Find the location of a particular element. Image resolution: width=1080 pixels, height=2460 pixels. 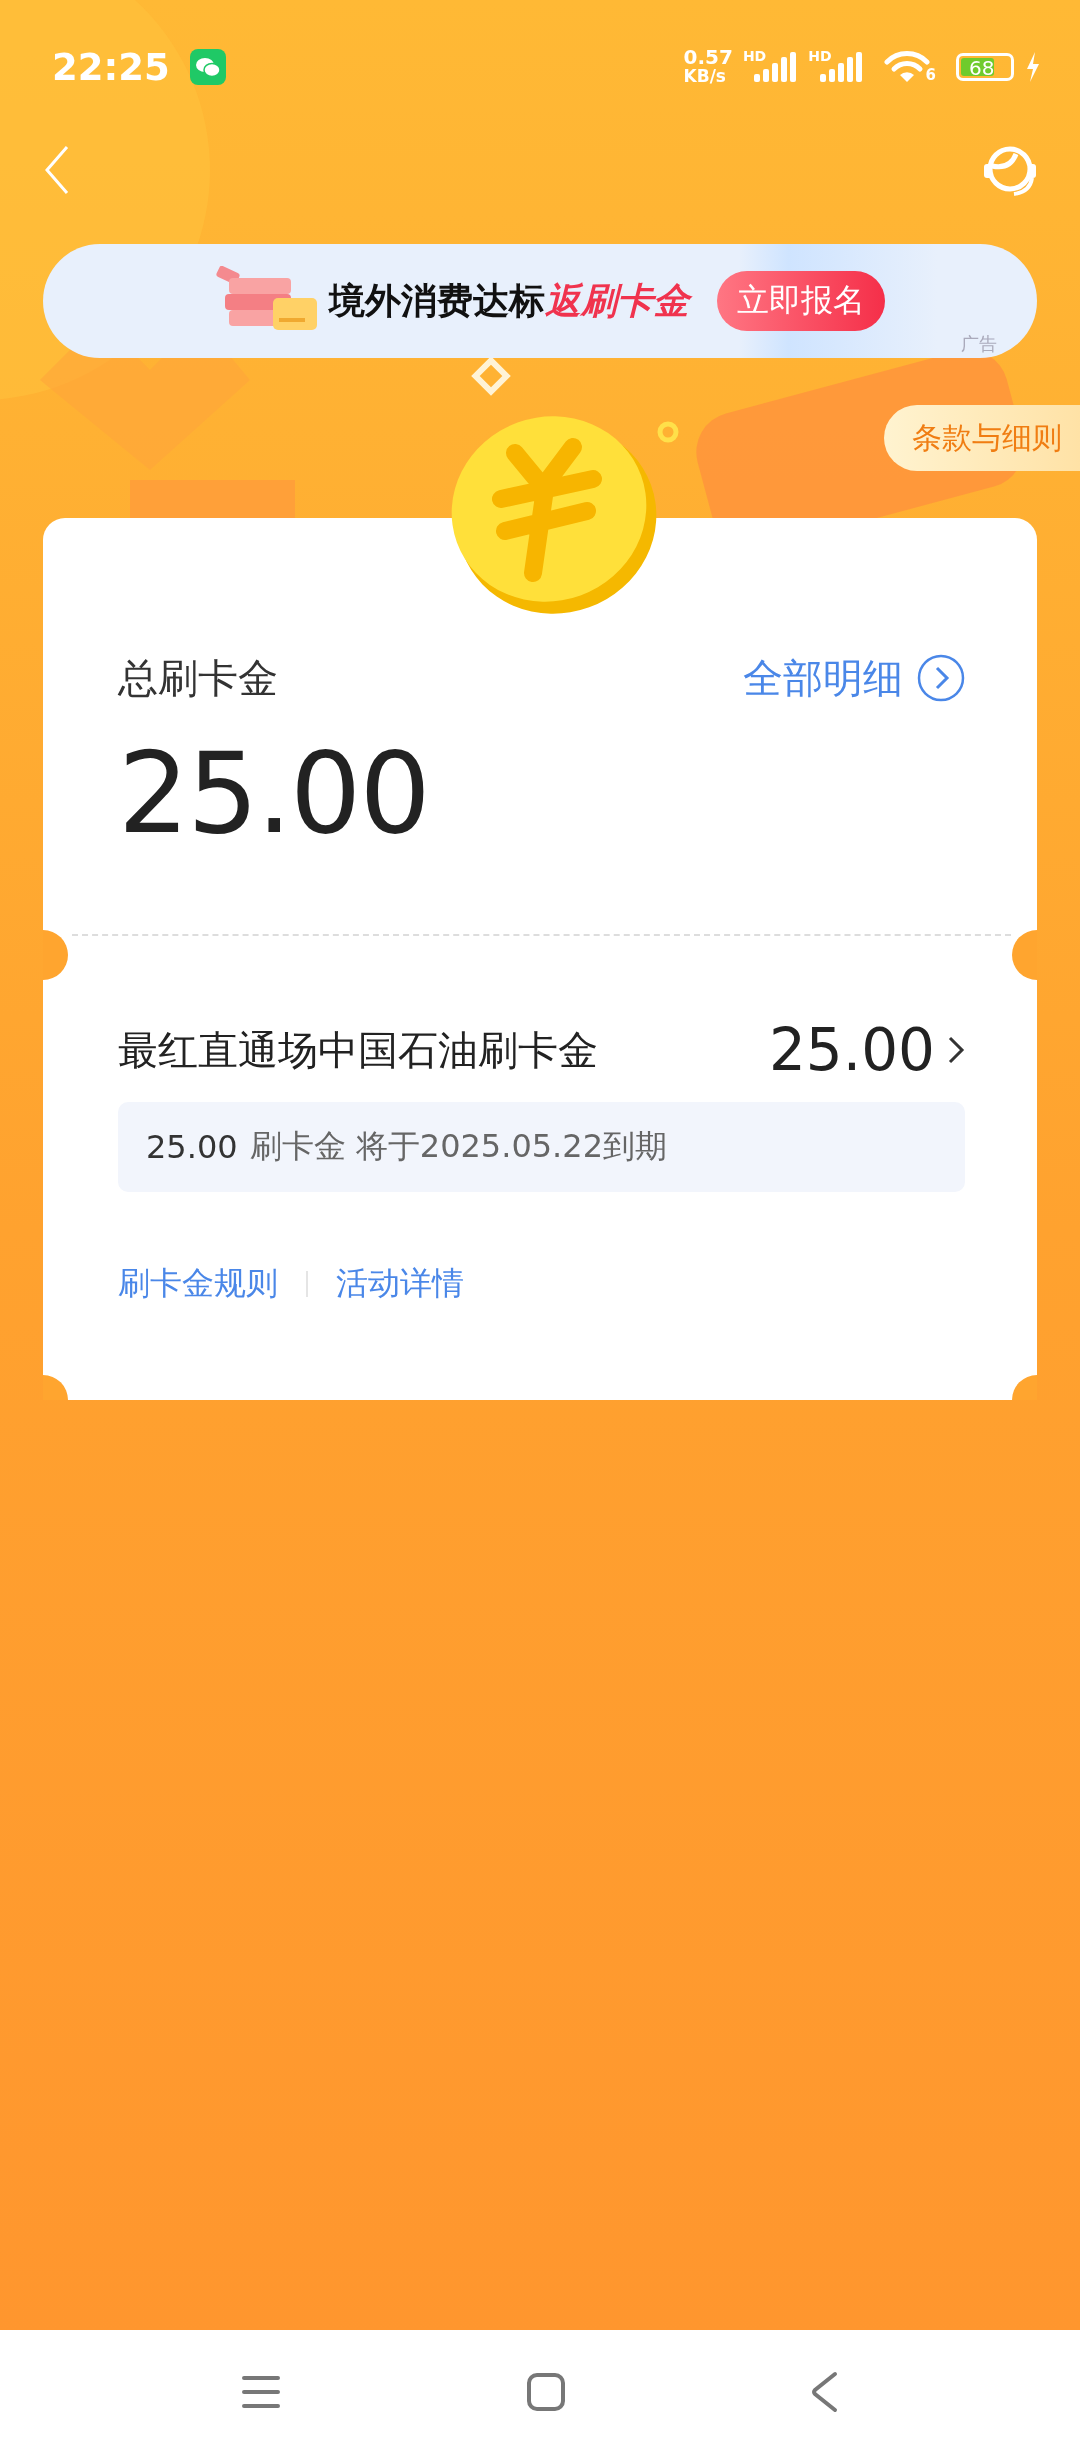

network-speed: 0.57 is located at coordinates (708, 57).